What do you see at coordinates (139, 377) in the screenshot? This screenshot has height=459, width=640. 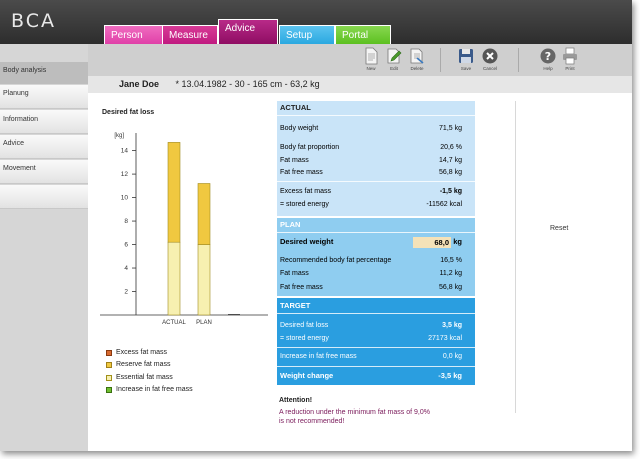 I see `legend-essential-fat: Essential fat mass` at bounding box center [139, 377].